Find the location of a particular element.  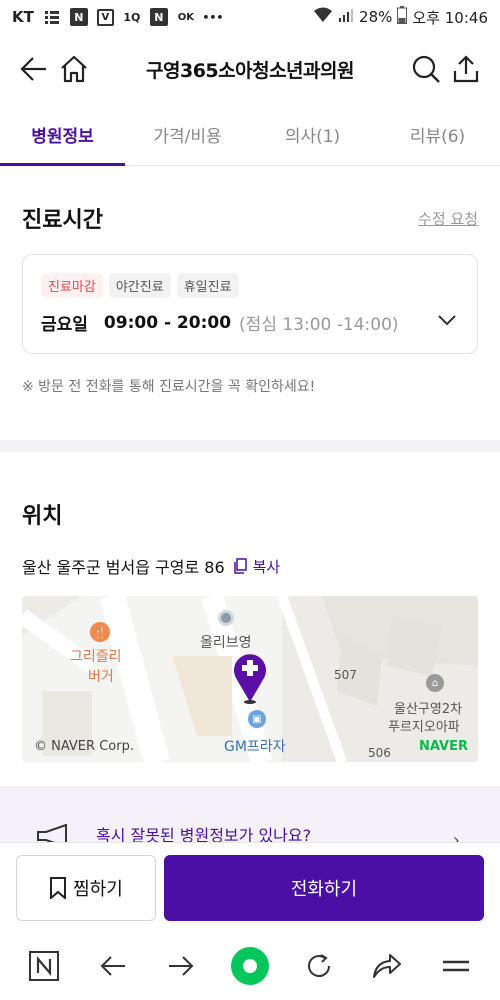

tab-hospital-info: 병원정보 is located at coordinates (62, 135).